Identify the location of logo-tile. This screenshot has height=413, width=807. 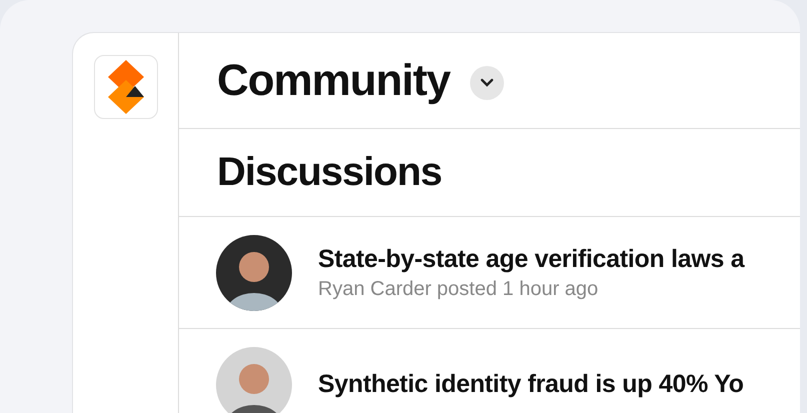
(126, 87).